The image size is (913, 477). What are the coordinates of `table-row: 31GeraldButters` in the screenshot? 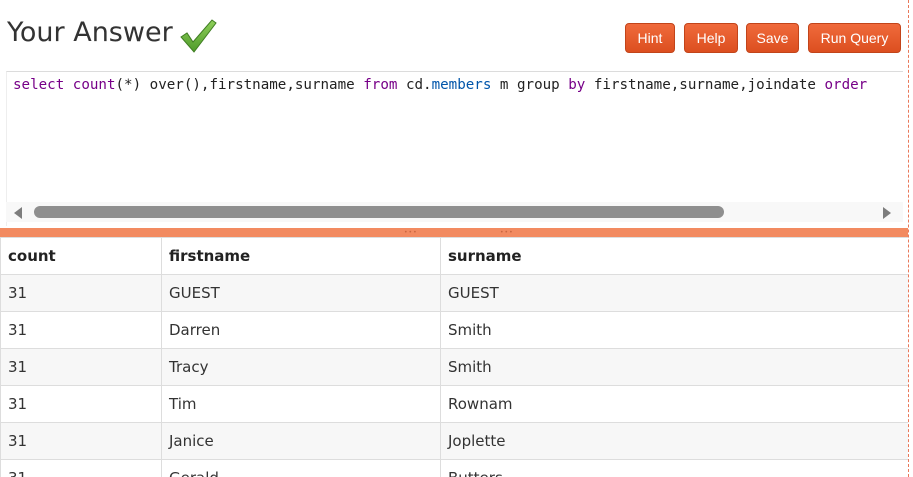 It's located at (454, 468).